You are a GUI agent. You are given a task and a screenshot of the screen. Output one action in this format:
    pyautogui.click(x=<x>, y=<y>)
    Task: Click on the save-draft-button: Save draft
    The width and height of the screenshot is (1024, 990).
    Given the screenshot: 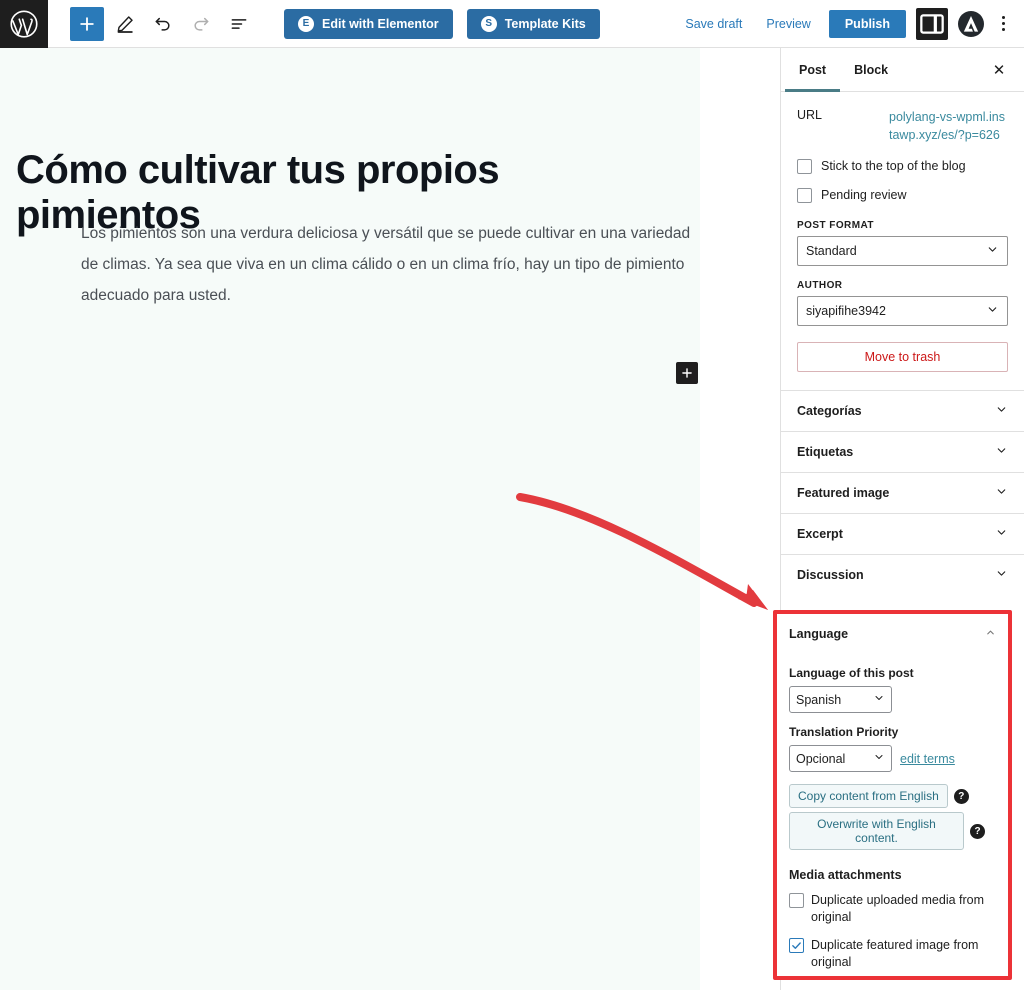 What is the action you would take?
    pyautogui.click(x=713, y=24)
    